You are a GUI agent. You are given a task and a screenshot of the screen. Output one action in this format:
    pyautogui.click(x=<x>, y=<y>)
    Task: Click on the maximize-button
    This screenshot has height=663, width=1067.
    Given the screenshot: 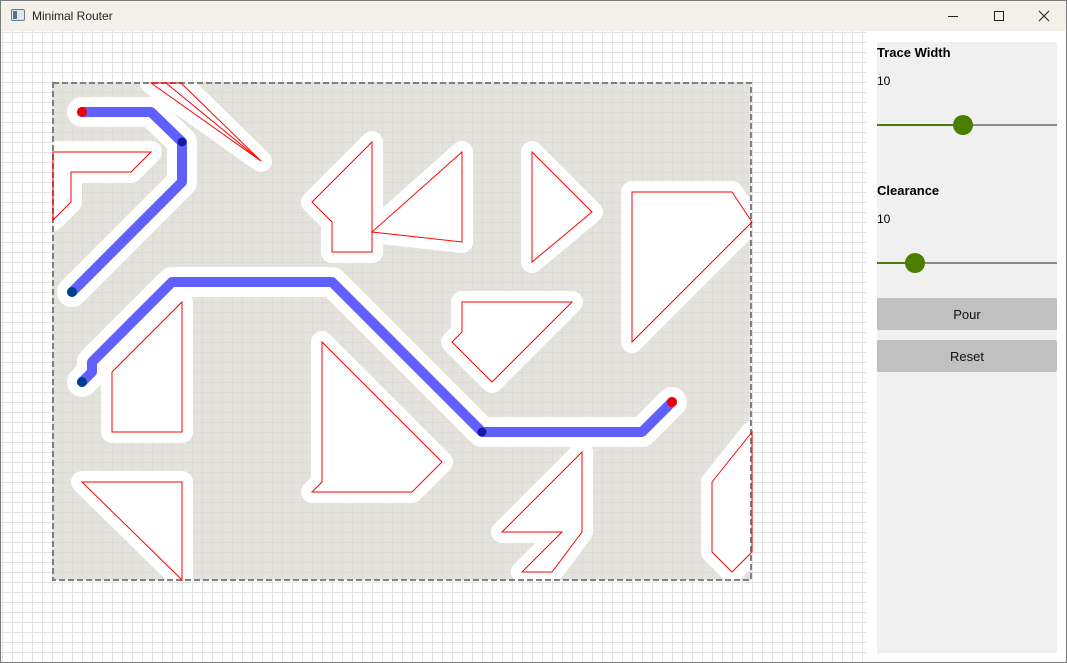 What is the action you would take?
    pyautogui.click(x=999, y=16)
    